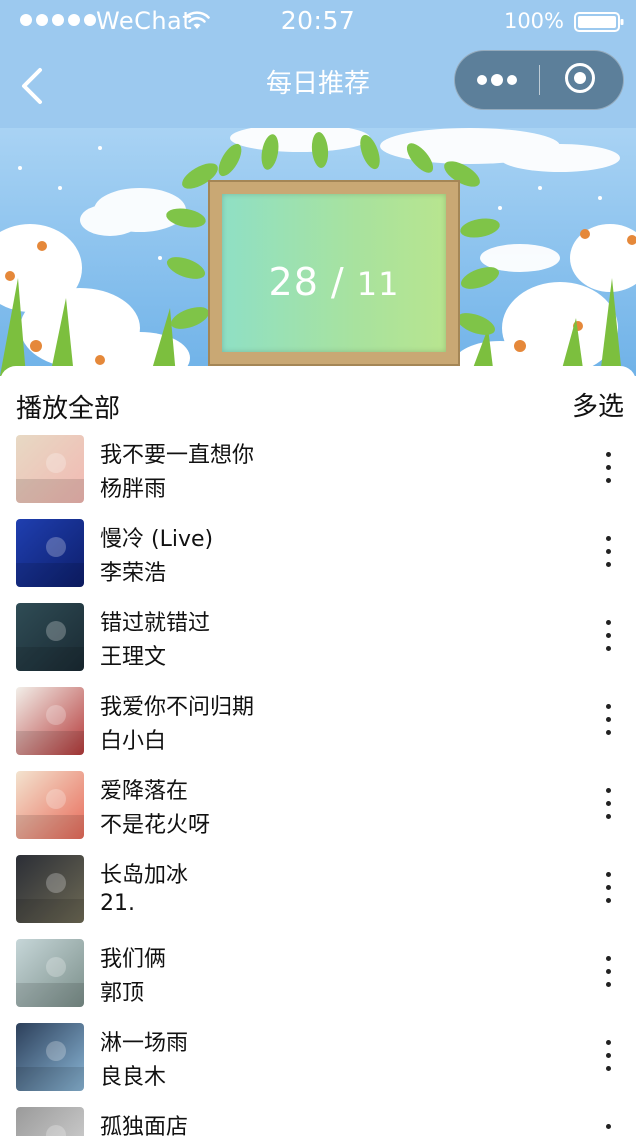  I want to click on song-title: 爱降落在, so click(144, 791).